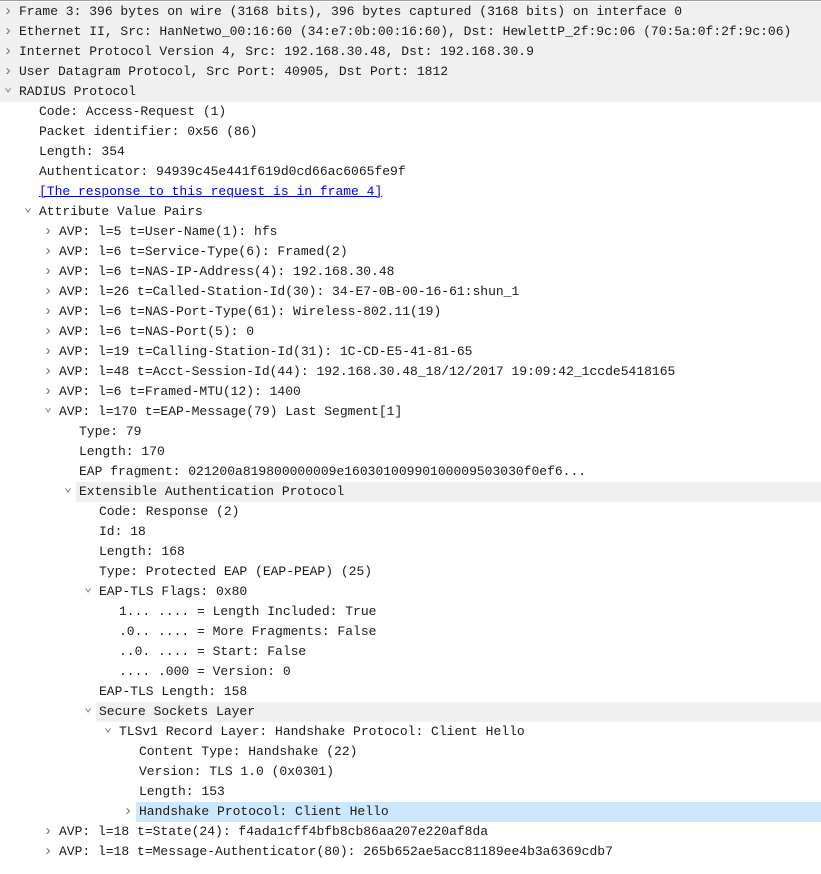  I want to click on tree-row-label: AVP: l=5 t=User-Name(1): hfs, so click(168, 231).